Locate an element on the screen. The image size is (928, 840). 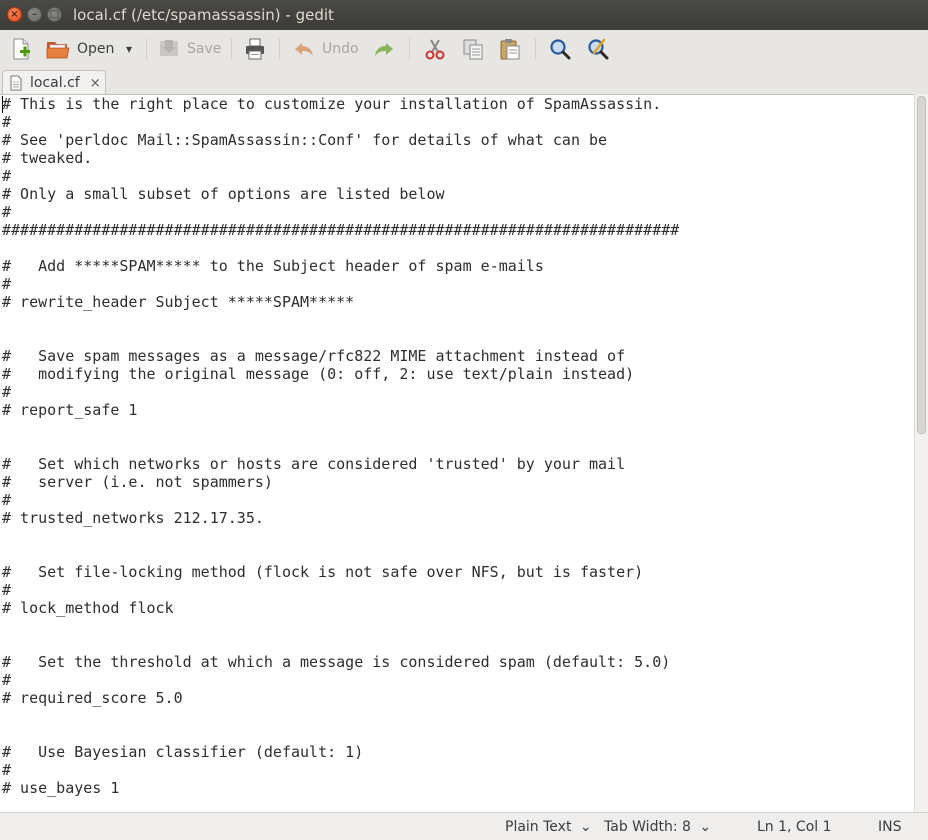
tab-local-cf: local.cf × is located at coordinates (54, 82).